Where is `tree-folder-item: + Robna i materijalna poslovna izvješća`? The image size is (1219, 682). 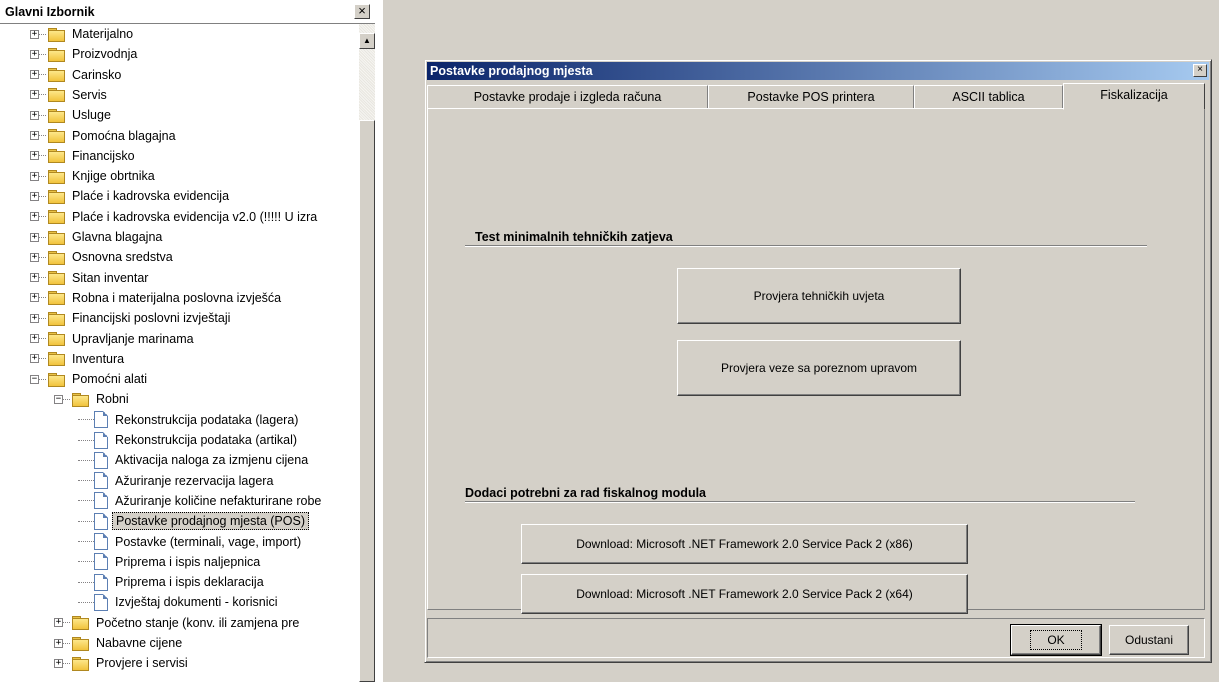 tree-folder-item: + Robna i materijalna poslovna izvješća is located at coordinates (157, 298).